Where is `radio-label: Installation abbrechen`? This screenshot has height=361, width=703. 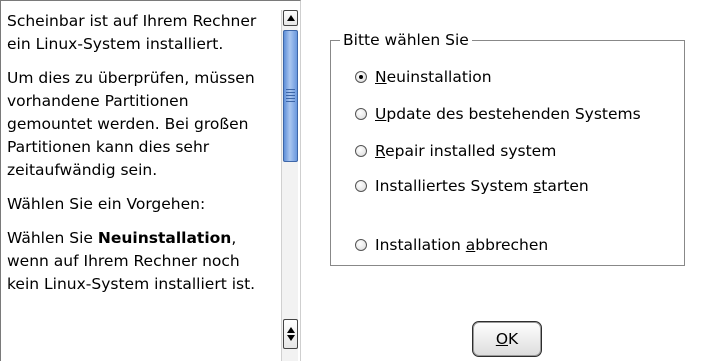
radio-label: Installation abbrechen is located at coordinates (461, 245).